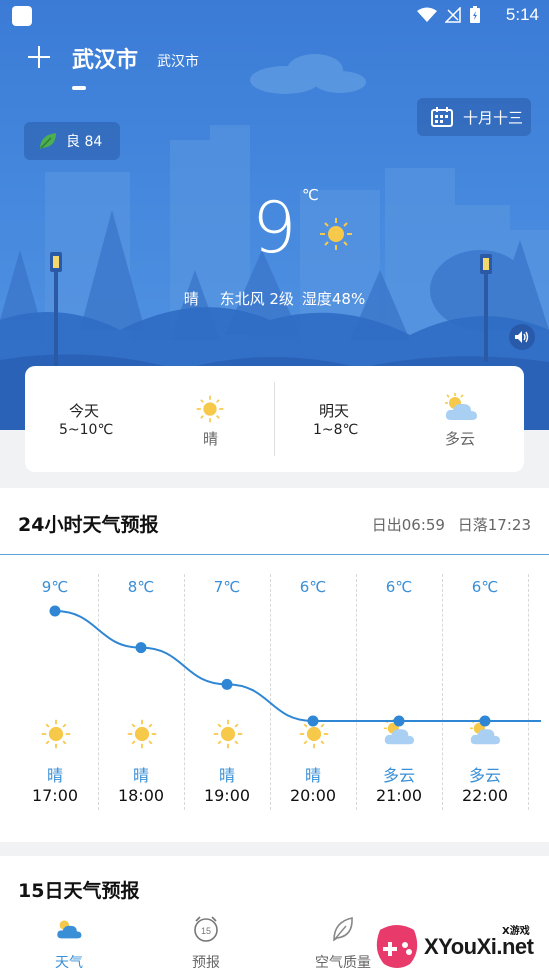 This screenshot has width=549, height=976. What do you see at coordinates (297, 666) in the screenshot?
I see `temperature-line` at bounding box center [297, 666].